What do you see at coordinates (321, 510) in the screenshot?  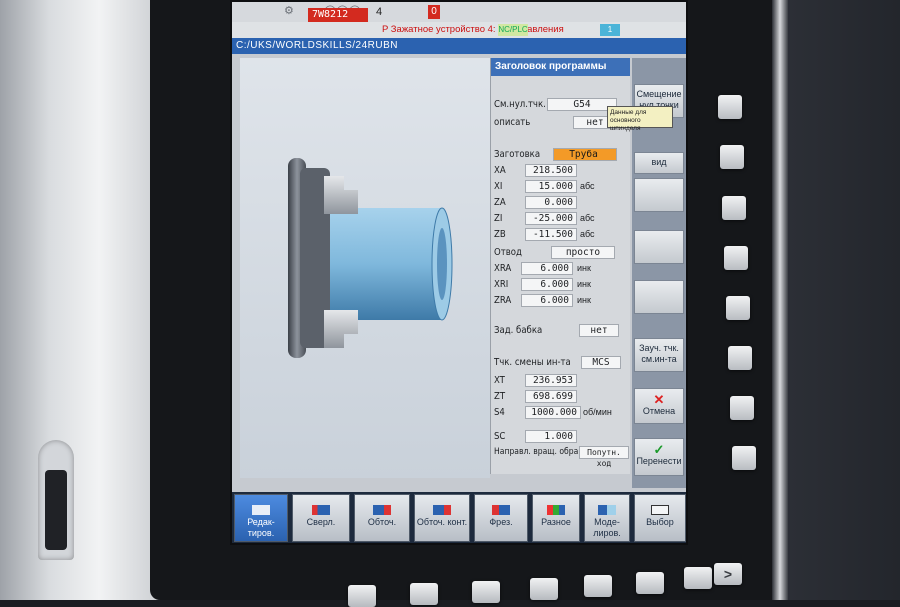 I see `drill-icon` at bounding box center [321, 510].